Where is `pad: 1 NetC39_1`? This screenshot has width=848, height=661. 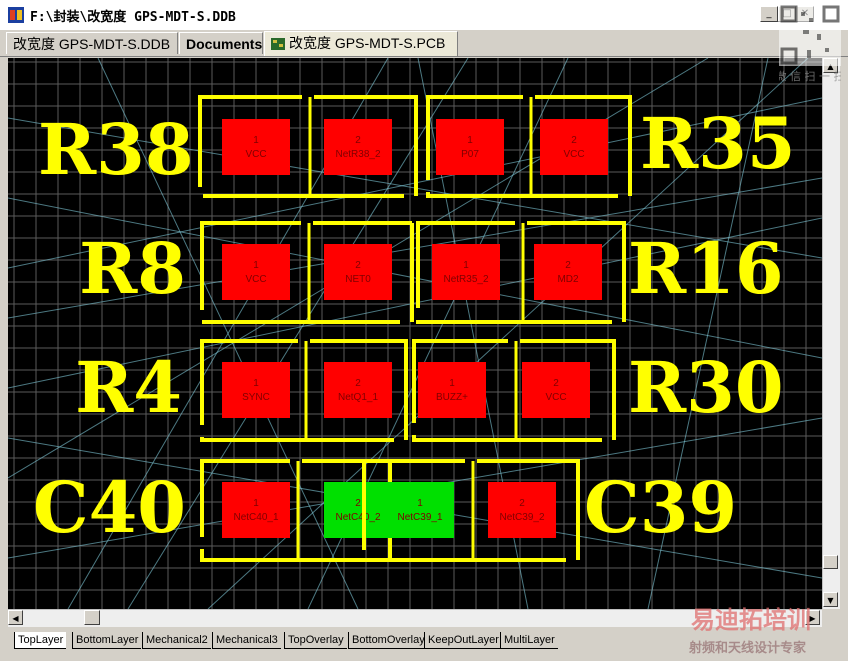
pad: 1 NetC39_1 is located at coordinates (420, 510).